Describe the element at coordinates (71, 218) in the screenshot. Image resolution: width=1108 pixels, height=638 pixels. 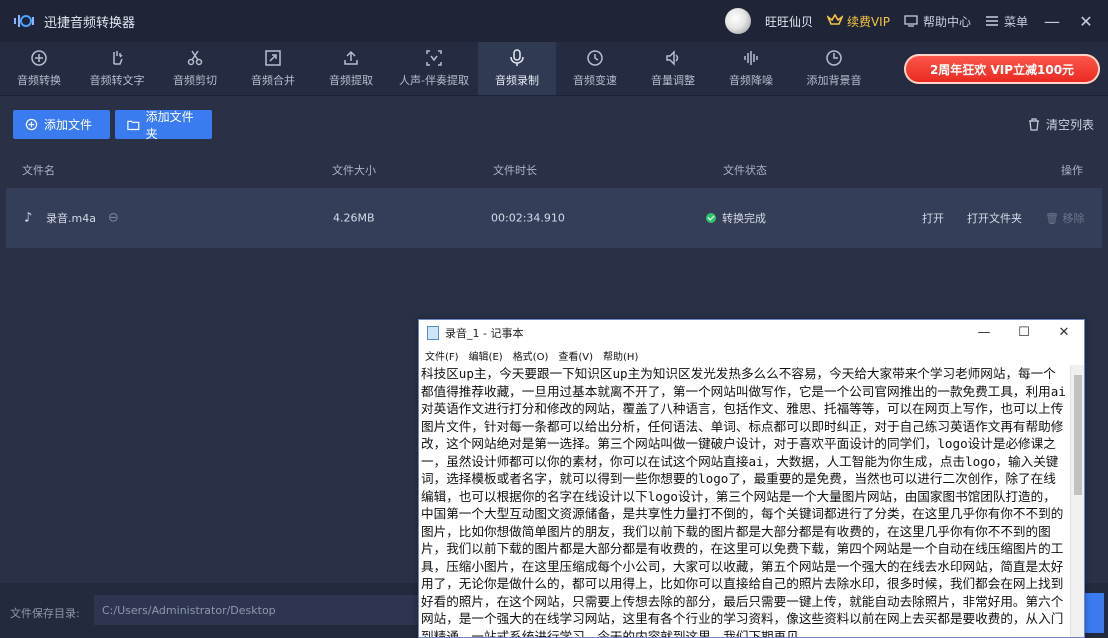
I see `file-name: 录音.m4a` at that location.